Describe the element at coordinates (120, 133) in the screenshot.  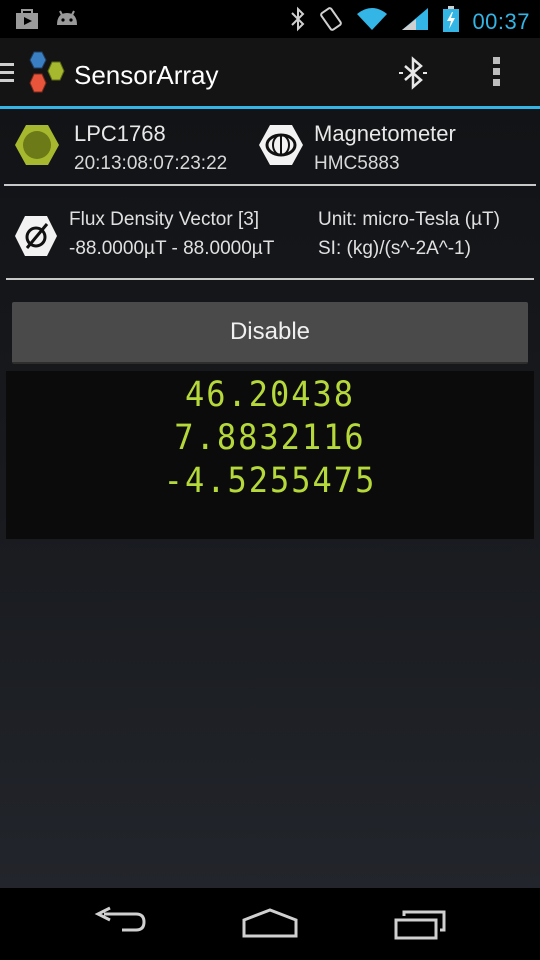
I see `device-name: LPC1768` at that location.